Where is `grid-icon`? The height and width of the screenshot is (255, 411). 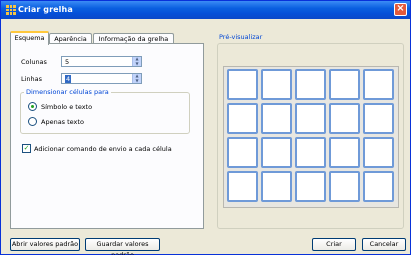 grid-icon is located at coordinates (11, 10).